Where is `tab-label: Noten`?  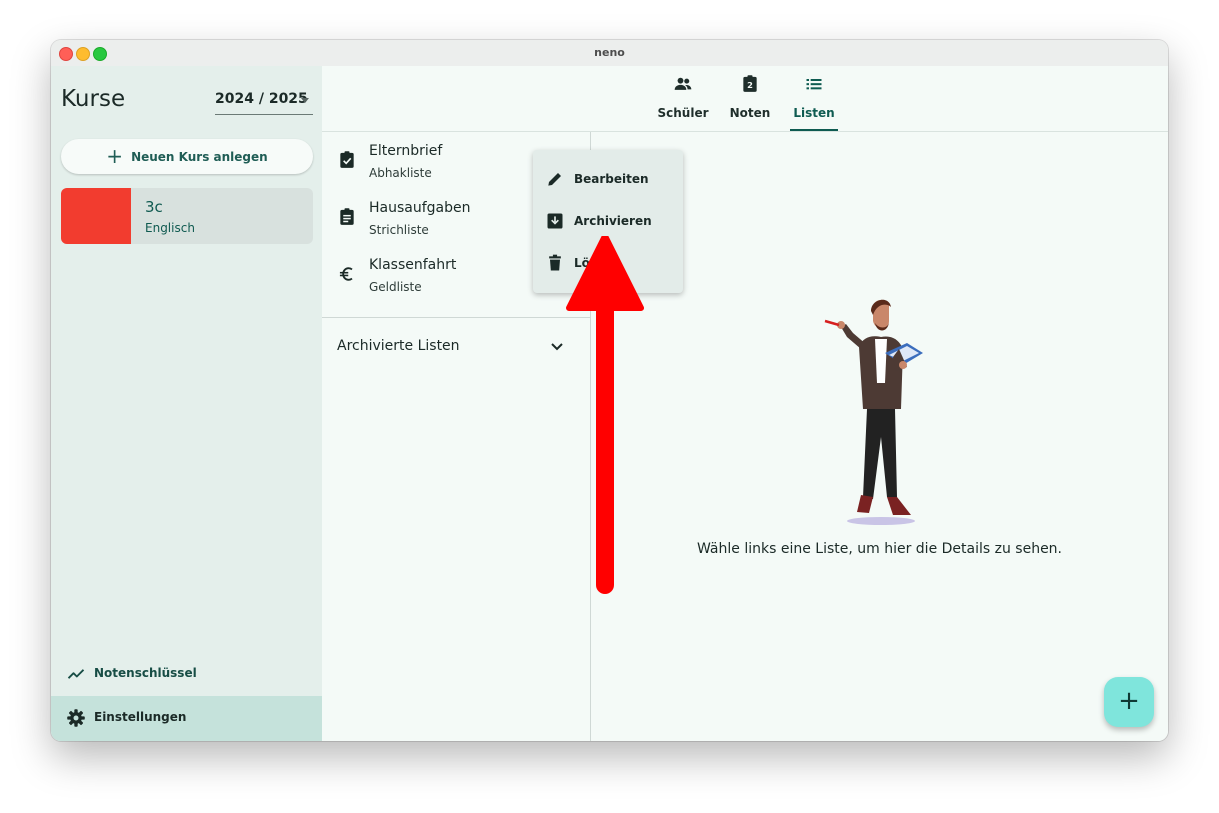 tab-label: Noten is located at coordinates (750, 113).